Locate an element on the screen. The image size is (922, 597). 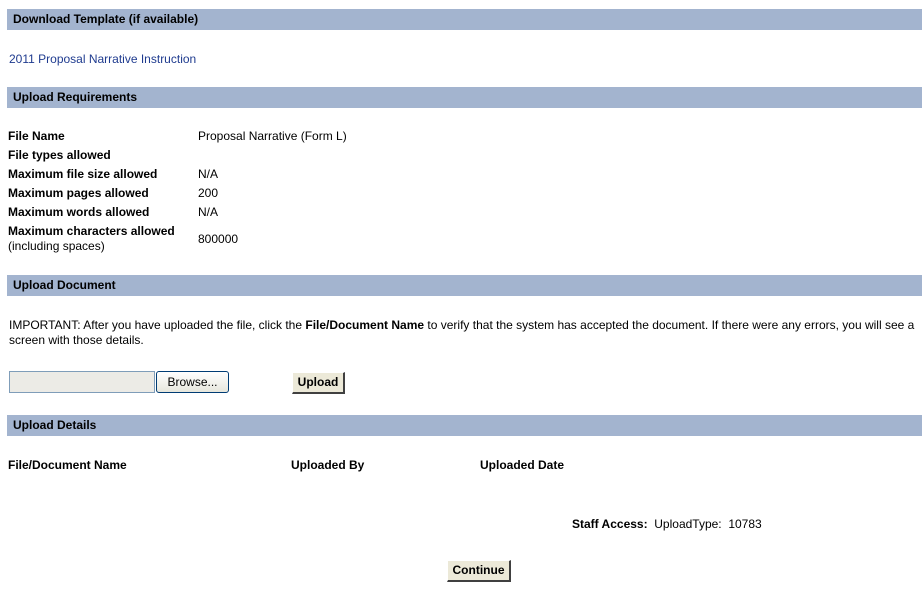
upload-requirements-header: Upload Requirements is located at coordinates (464, 97).